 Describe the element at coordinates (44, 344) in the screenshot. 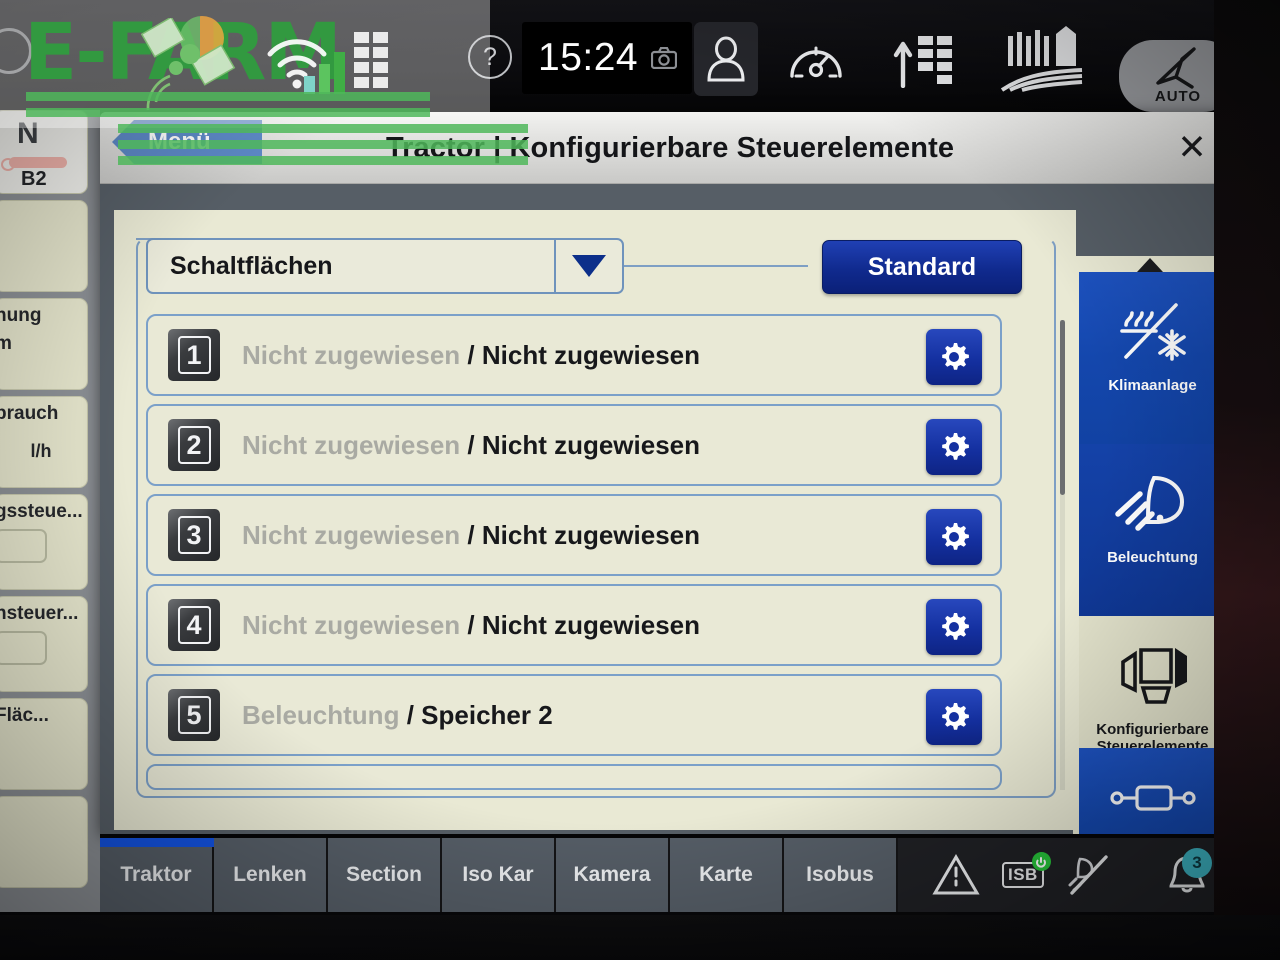

I see `info-cell-0: hung m` at that location.